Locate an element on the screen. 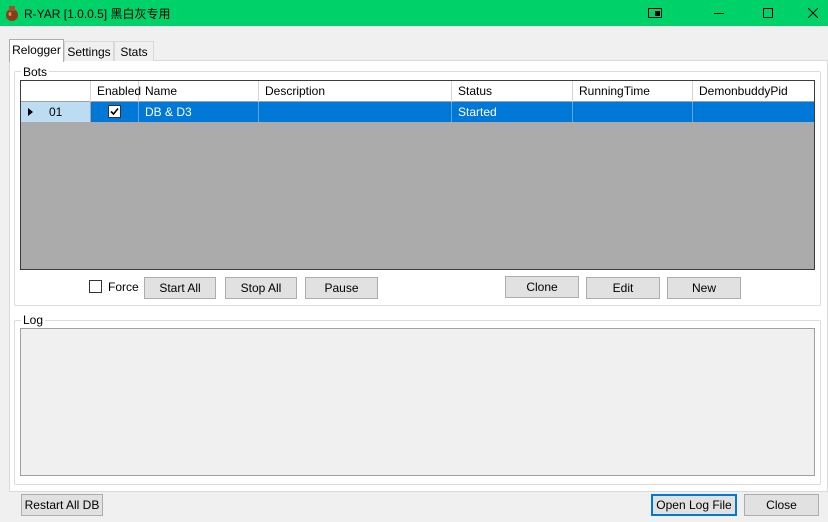 The height and width of the screenshot is (522, 828). status-cell: Started is located at coordinates (512, 112).